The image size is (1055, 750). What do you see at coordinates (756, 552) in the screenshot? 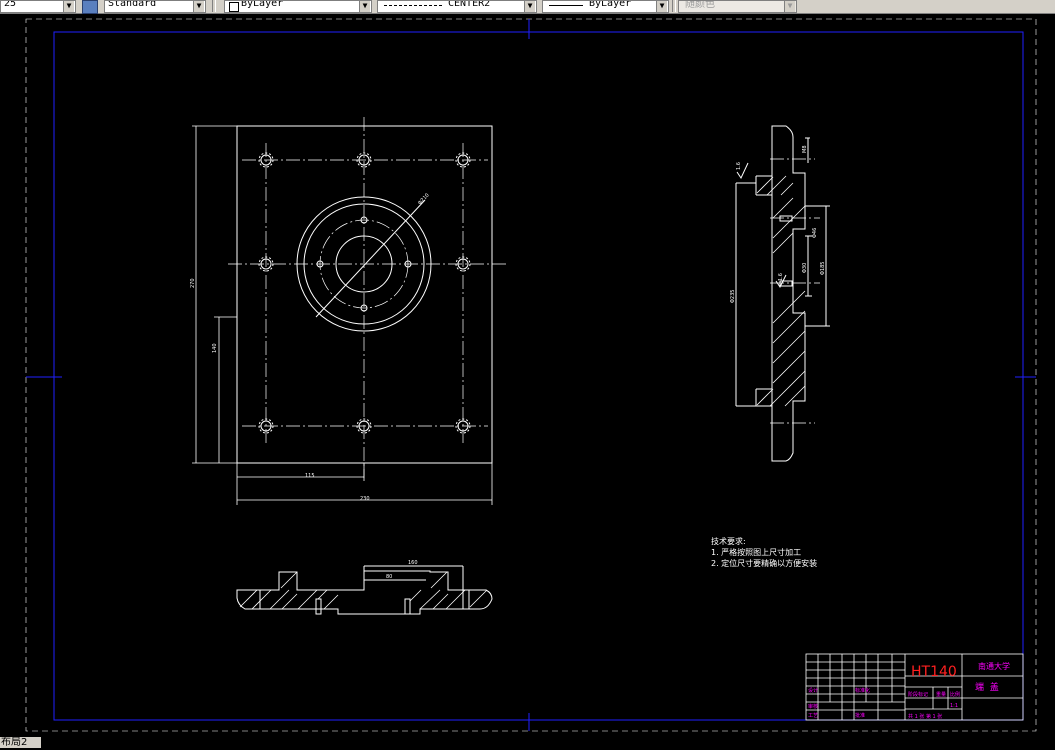
I see `notes-line-1: 1. 严格按照图上尺寸加工` at bounding box center [756, 552].